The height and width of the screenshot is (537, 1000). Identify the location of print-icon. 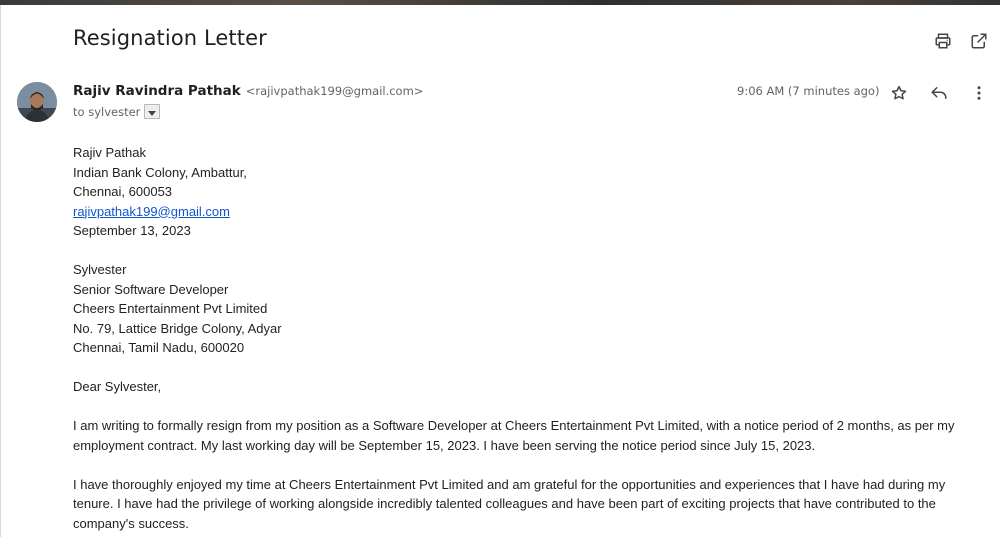
(943, 41).